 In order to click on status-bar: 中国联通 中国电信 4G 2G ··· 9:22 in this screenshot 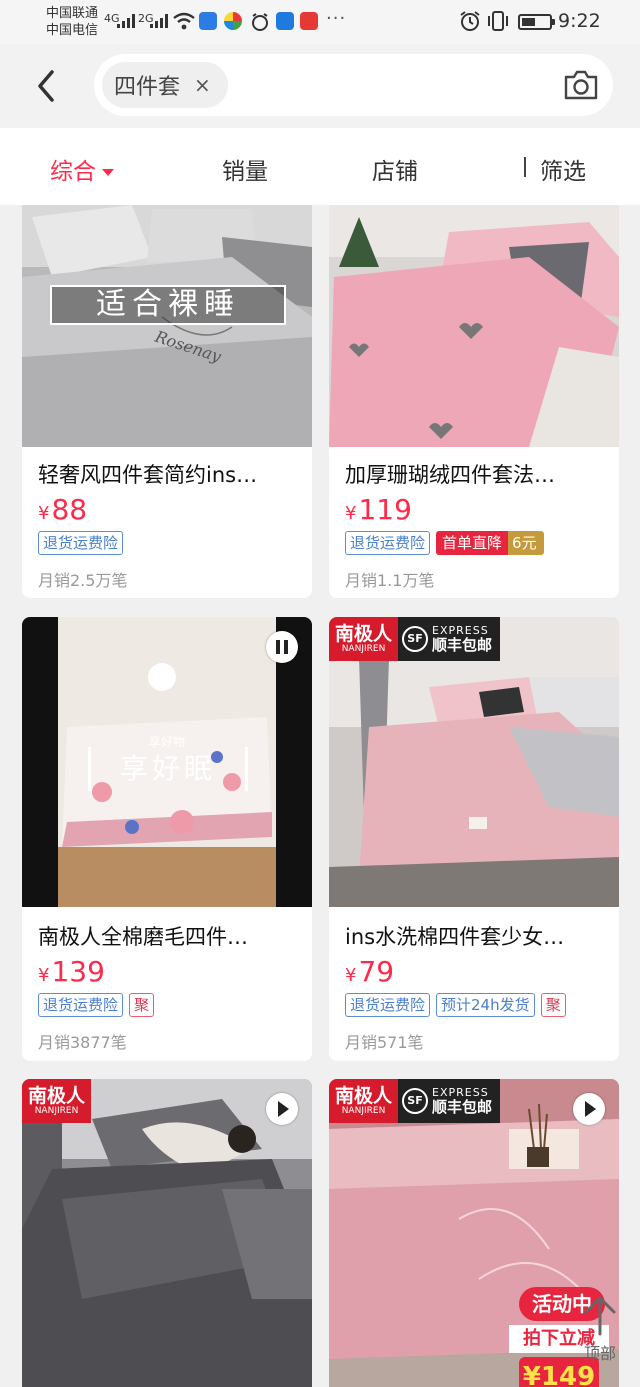, I will do `click(320, 22)`.